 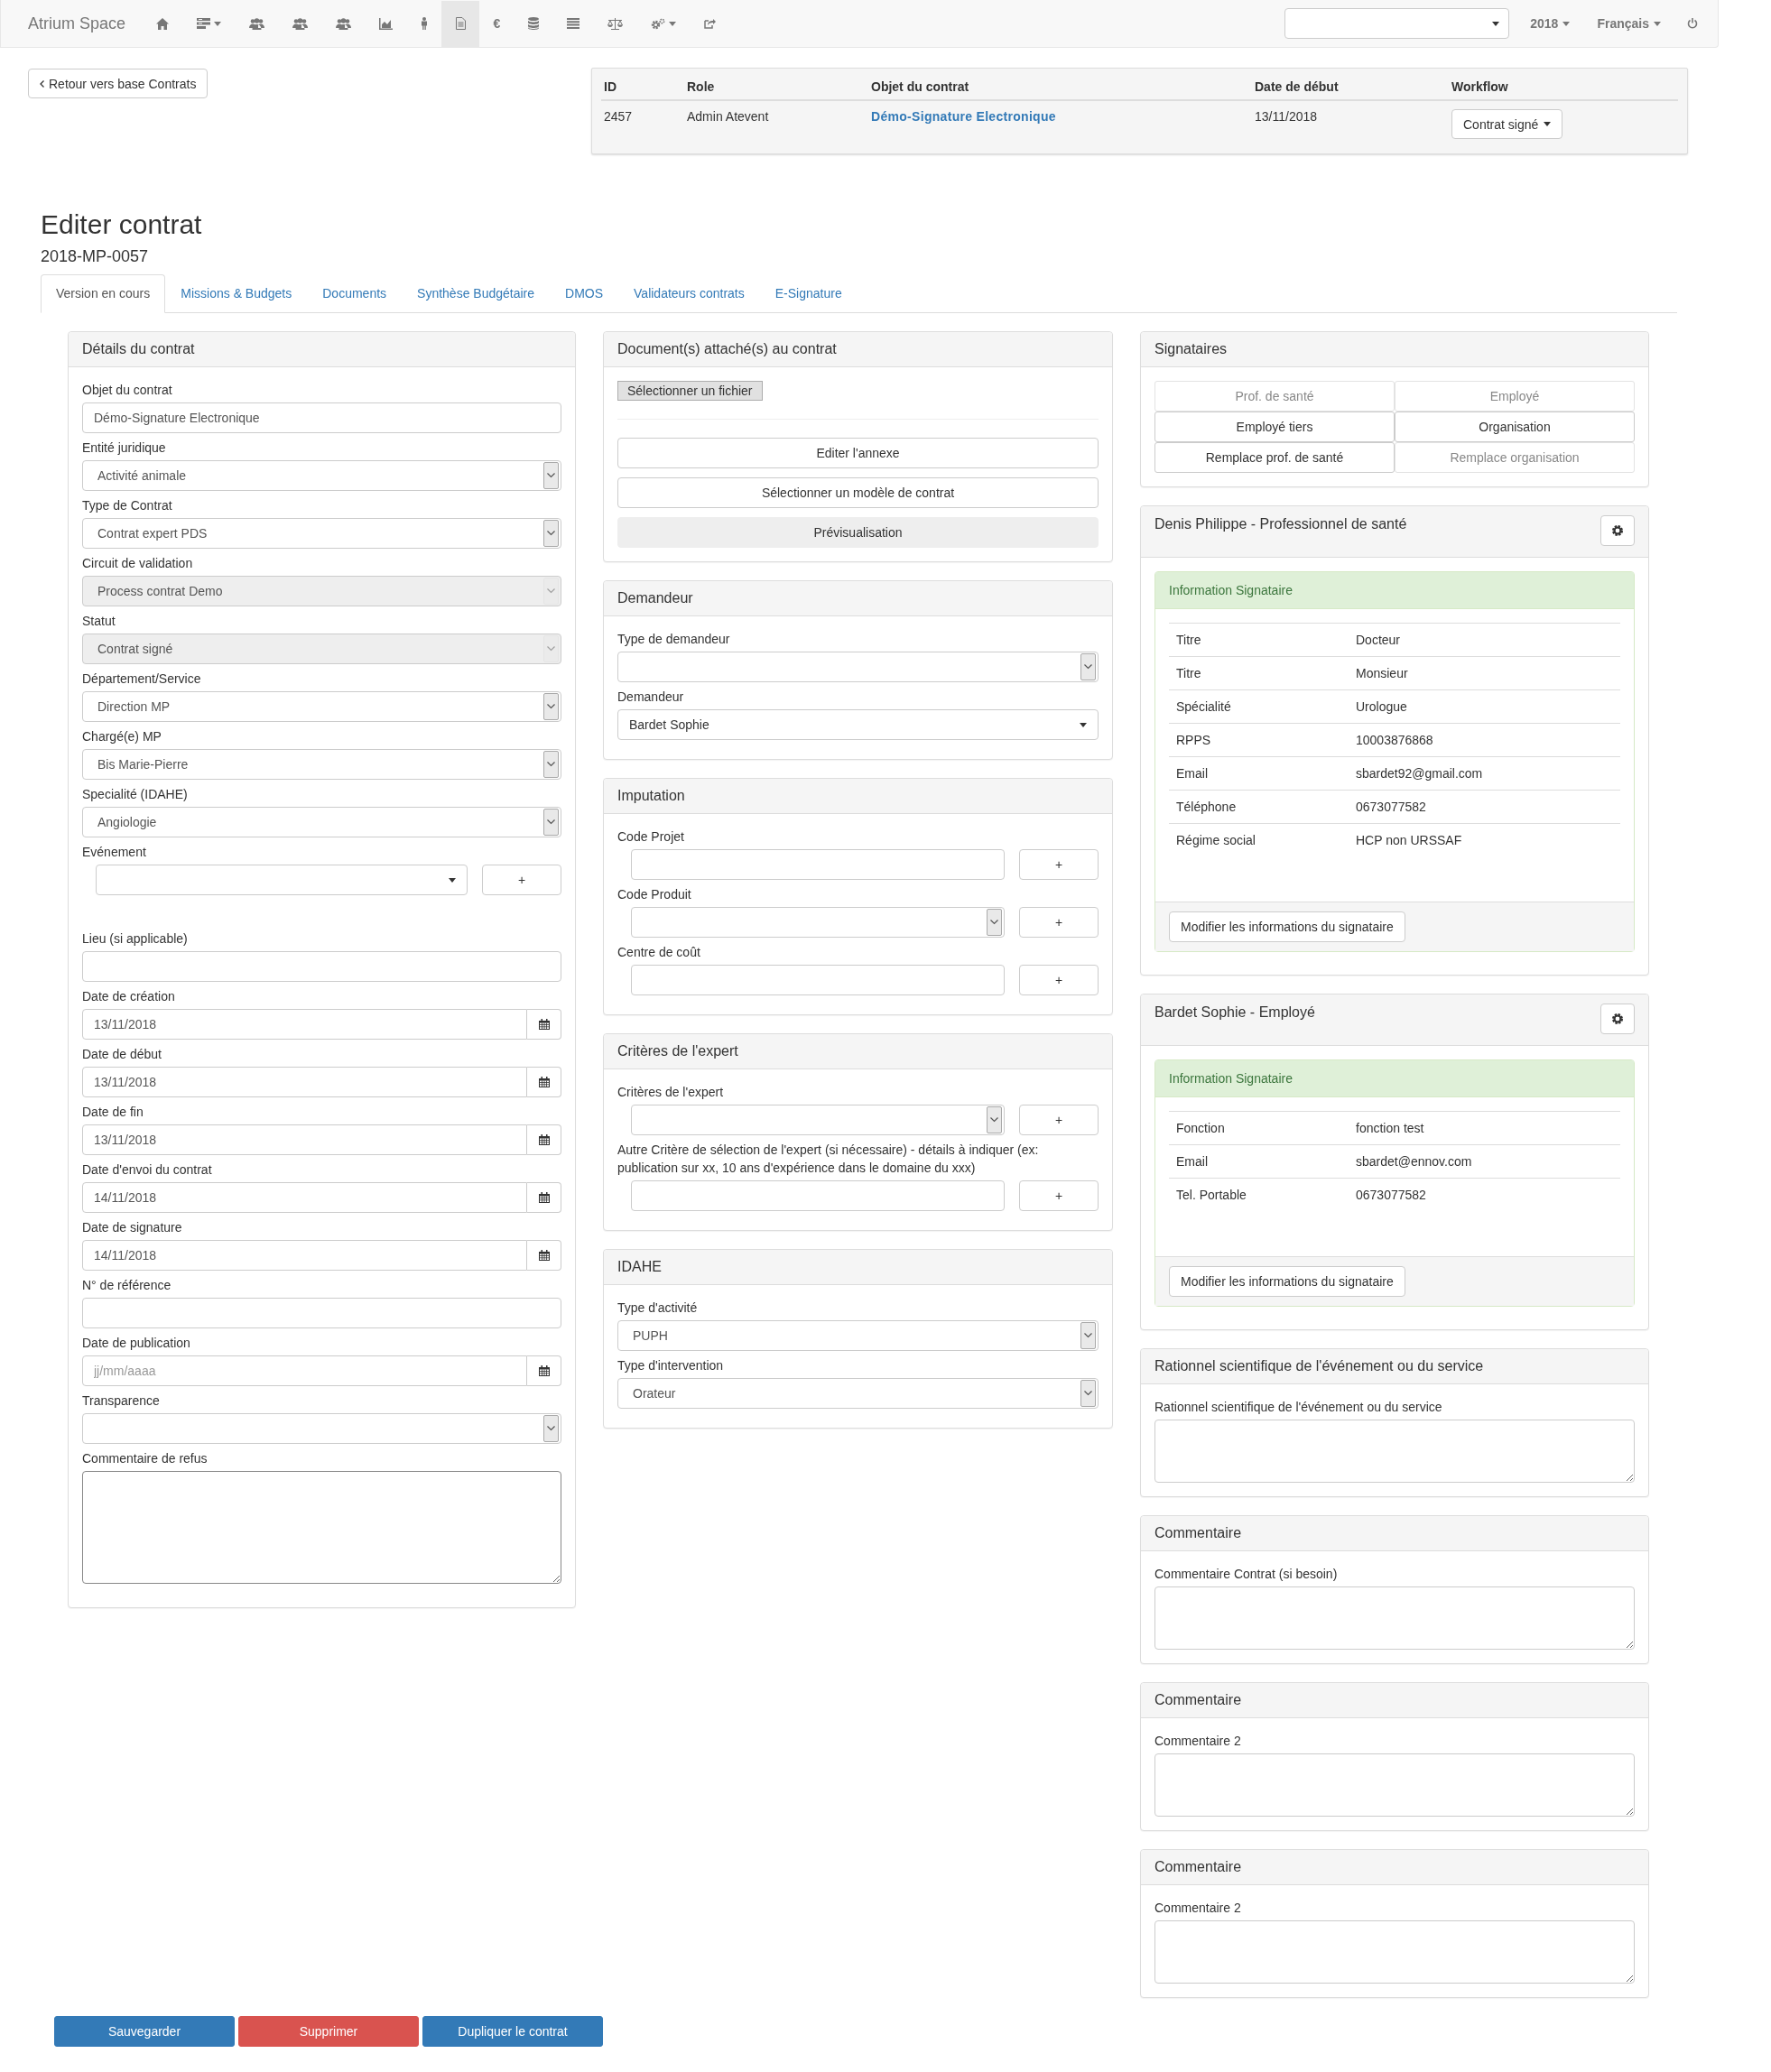 I want to click on tab: Documents, so click(x=355, y=293).